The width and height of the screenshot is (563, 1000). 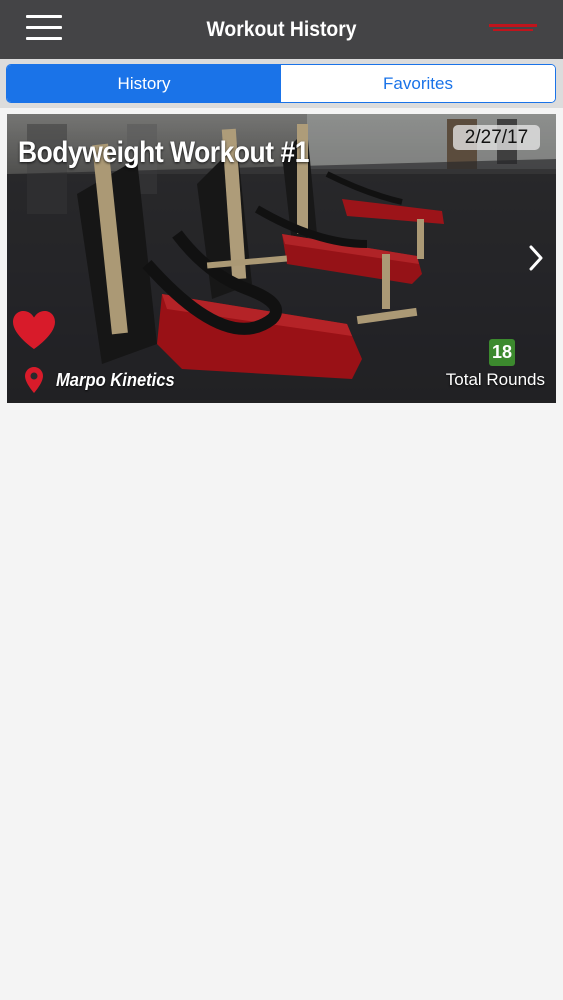 What do you see at coordinates (144, 83) in the screenshot?
I see `tab-history: History` at bounding box center [144, 83].